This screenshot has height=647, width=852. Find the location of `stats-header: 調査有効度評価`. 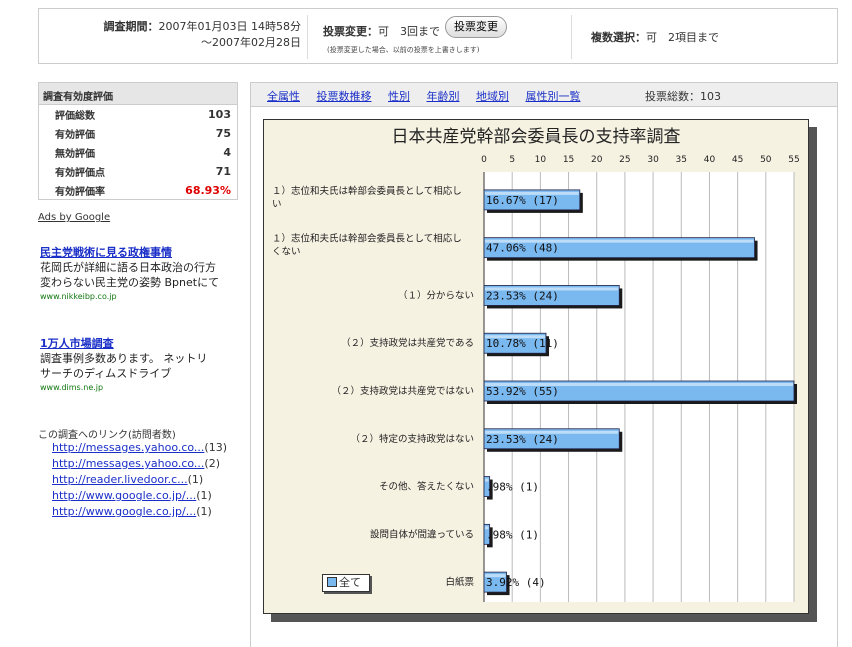

stats-header: 調査有効度評価 is located at coordinates (138, 94).